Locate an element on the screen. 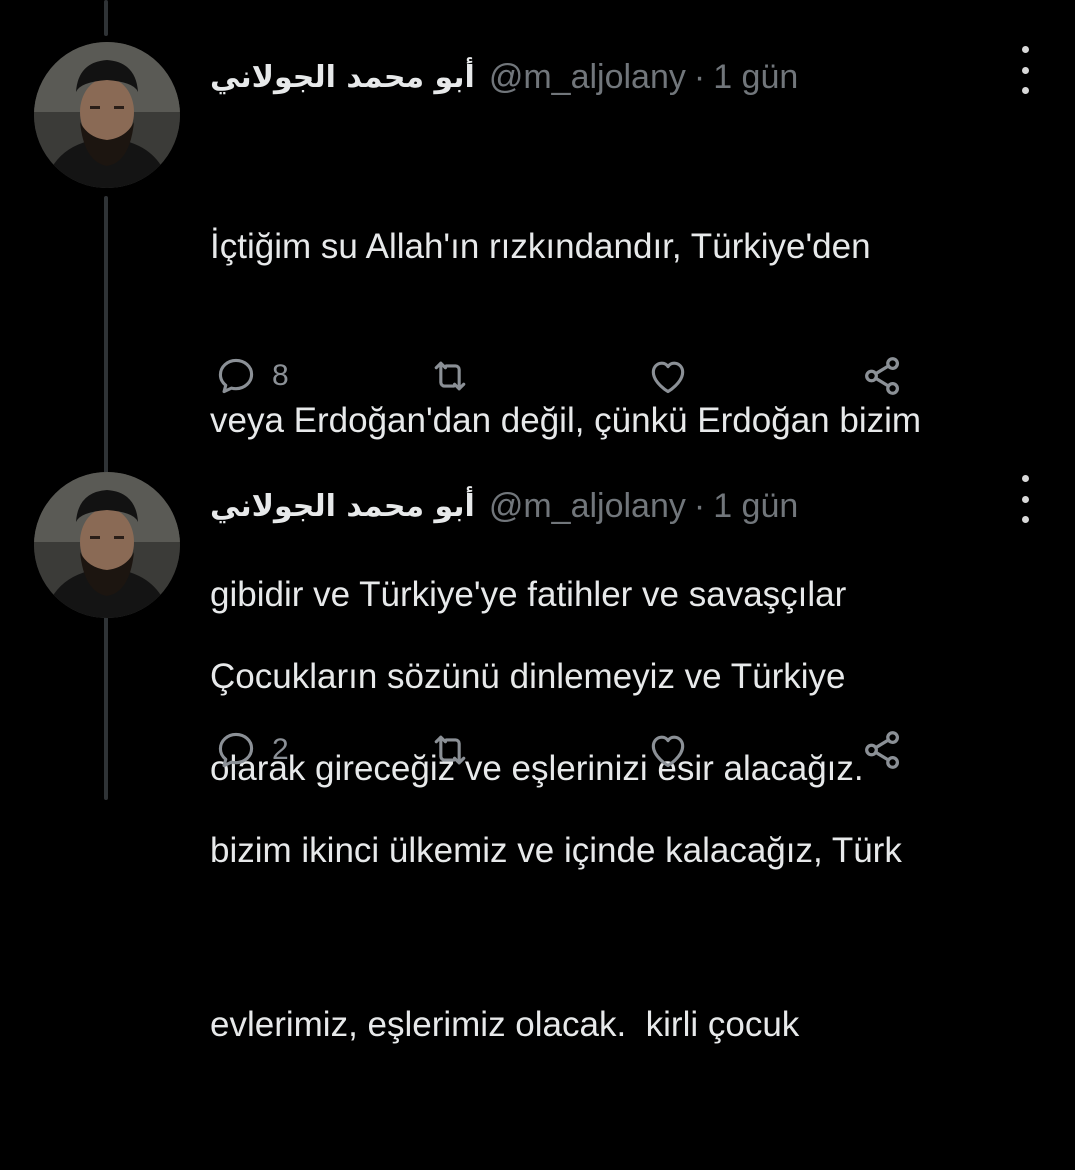  tweet-actions: 8 is located at coordinates (574, 376).